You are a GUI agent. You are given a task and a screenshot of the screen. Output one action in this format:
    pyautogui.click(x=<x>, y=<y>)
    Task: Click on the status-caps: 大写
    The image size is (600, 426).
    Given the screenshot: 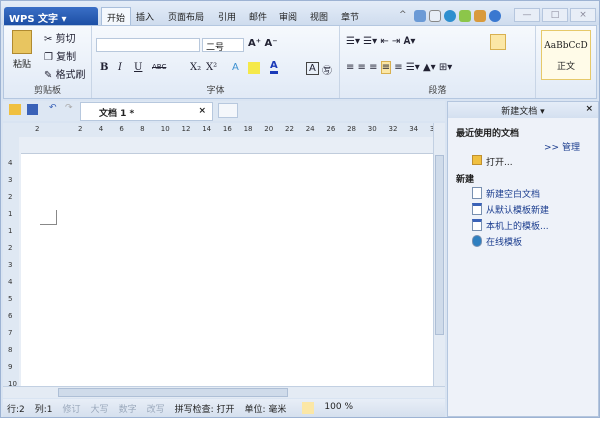 What is the action you would take?
    pyautogui.click(x=99, y=410)
    